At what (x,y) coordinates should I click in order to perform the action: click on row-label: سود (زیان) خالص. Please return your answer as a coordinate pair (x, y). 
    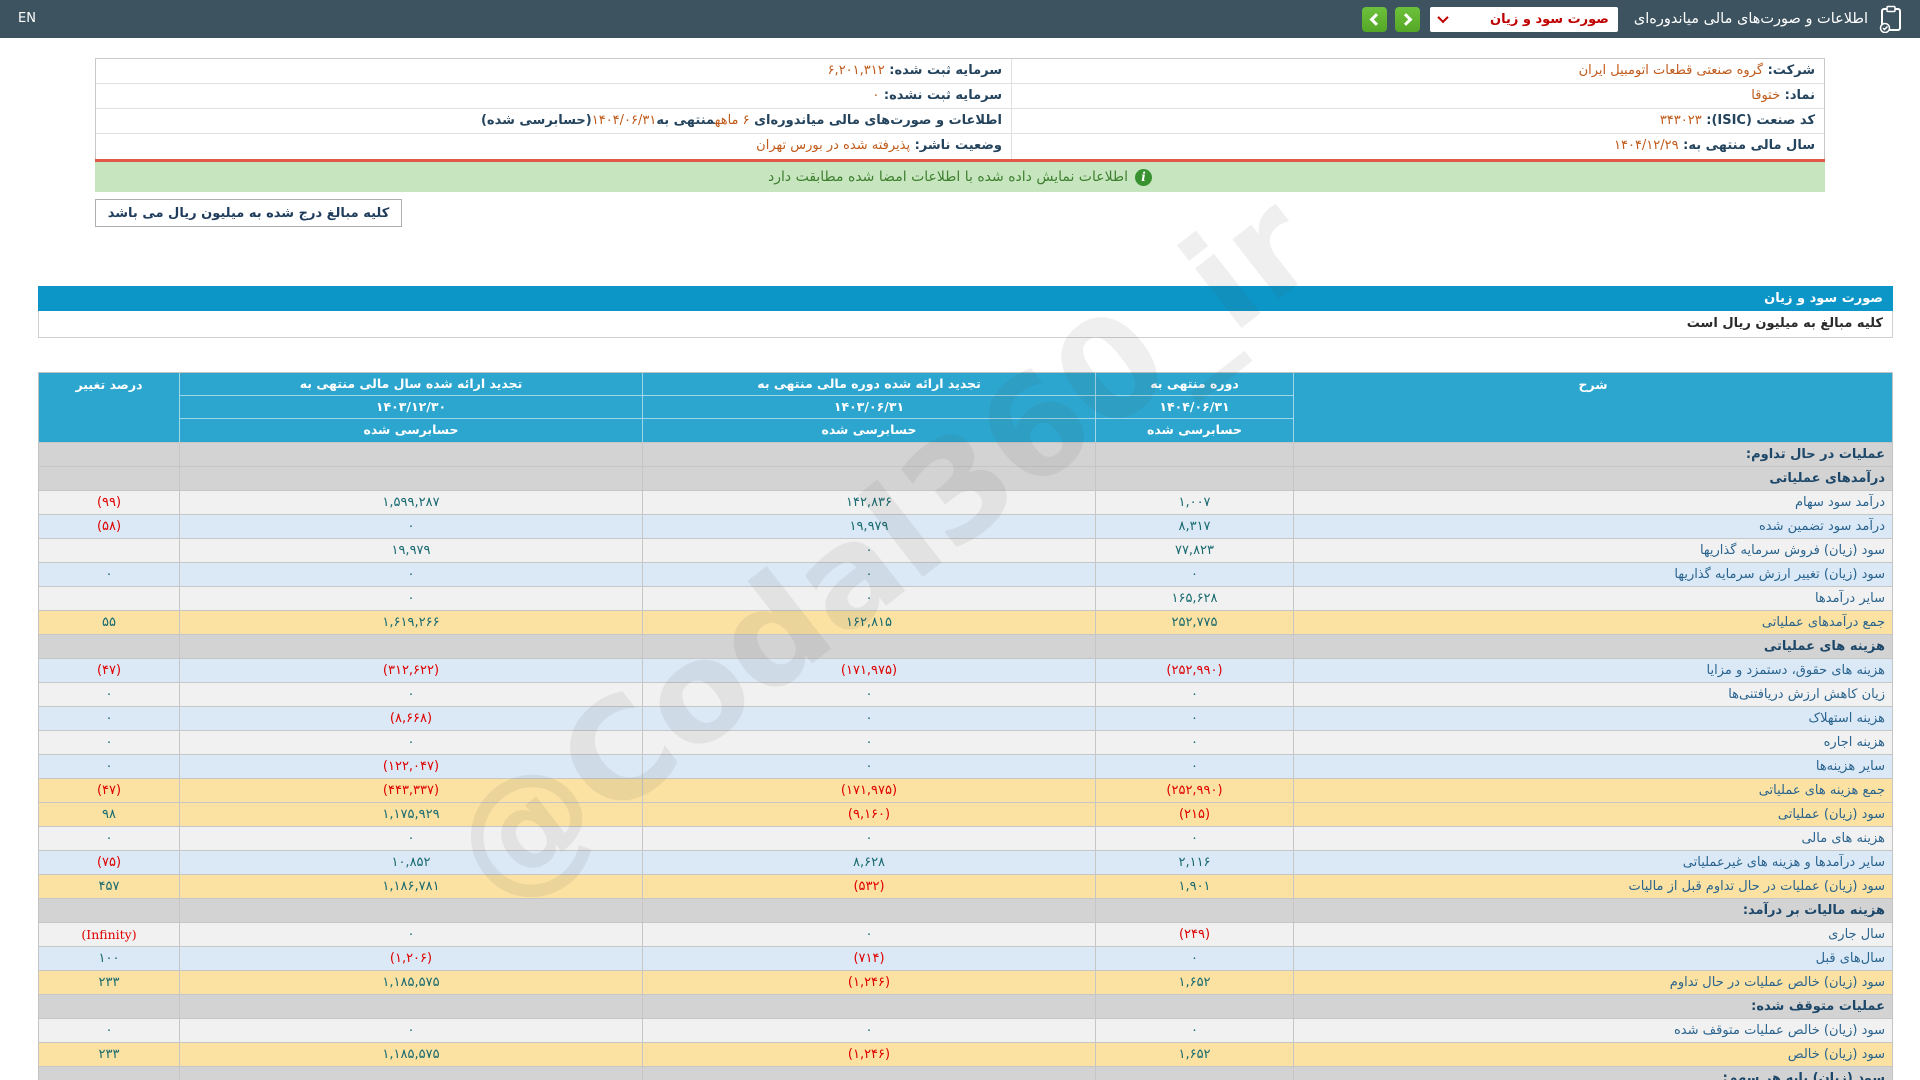
    Looking at the image, I should click on (1592, 1054).